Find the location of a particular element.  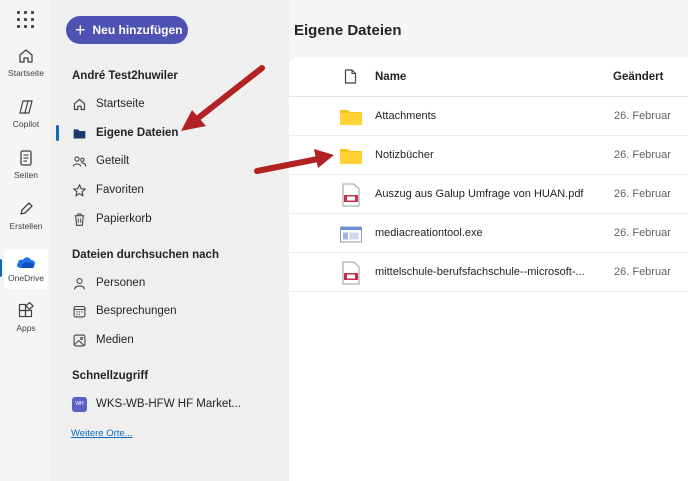

image-icon is located at coordinates (79, 340).